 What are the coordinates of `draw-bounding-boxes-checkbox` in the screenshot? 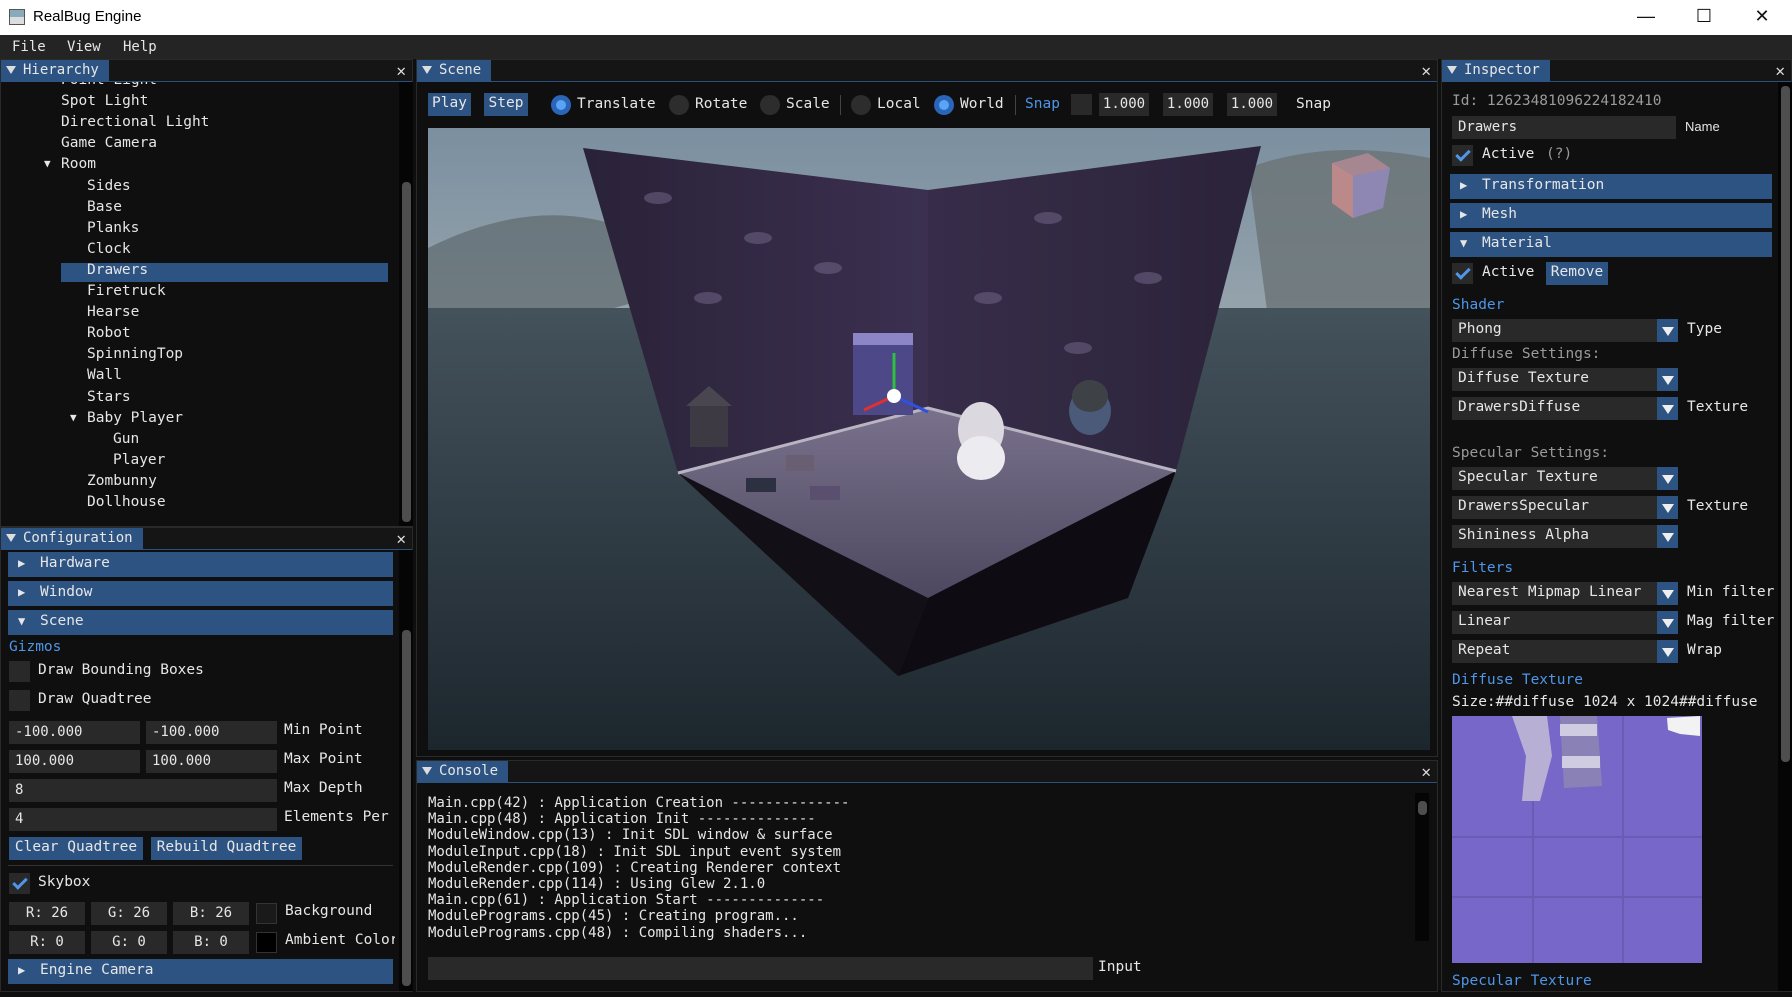 It's located at (19, 671).